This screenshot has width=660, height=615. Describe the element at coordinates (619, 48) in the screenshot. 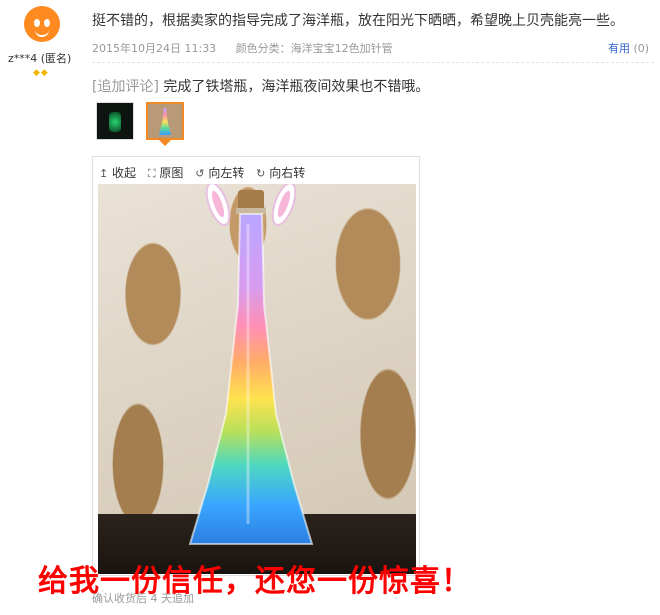

I see `useful-label: 有用` at that location.